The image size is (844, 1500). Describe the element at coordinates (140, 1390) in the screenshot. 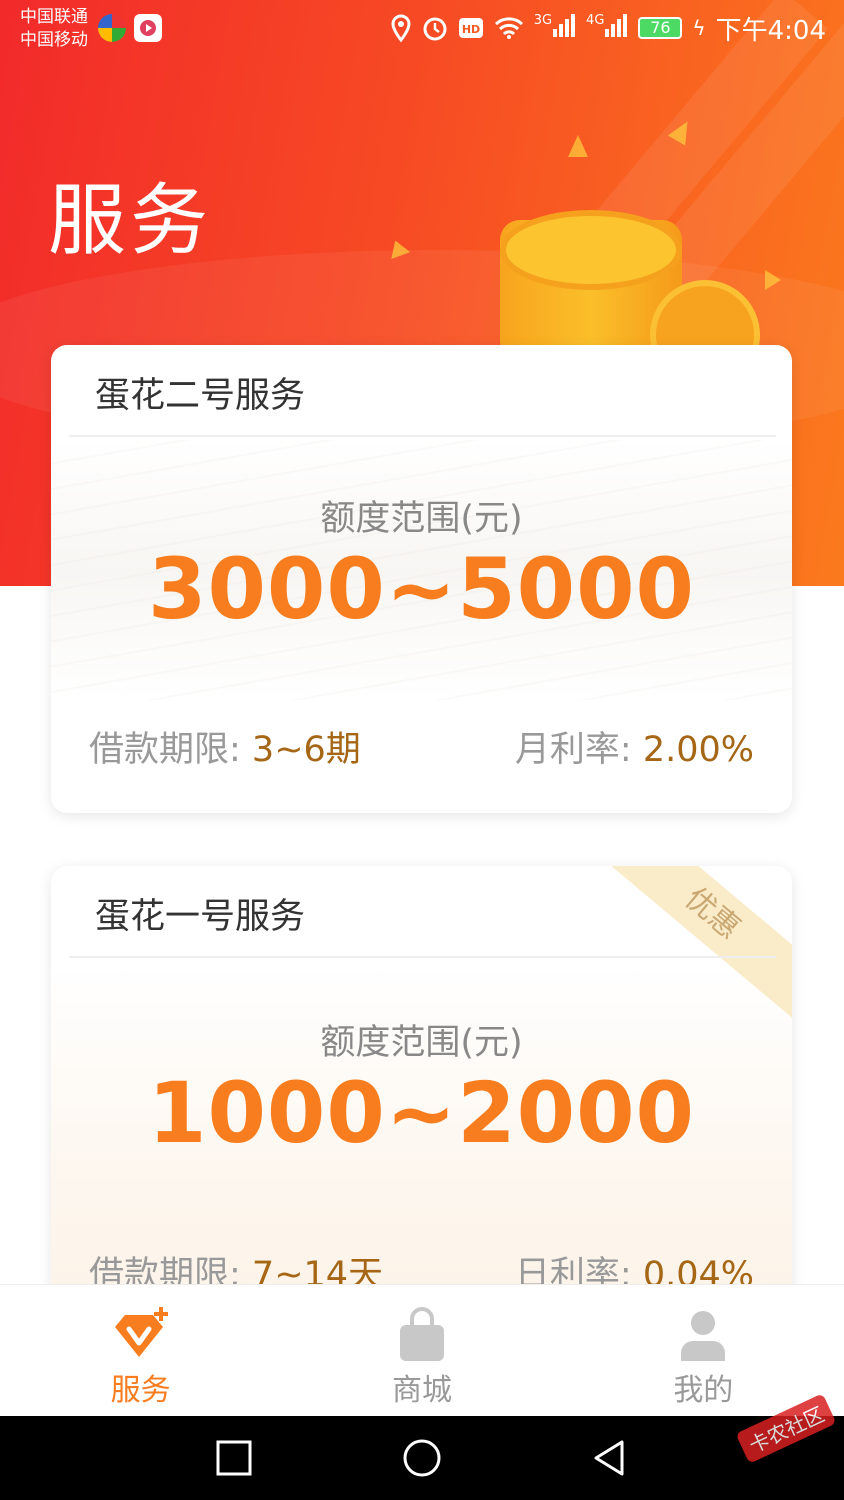

I see `tab-label: 服务` at that location.